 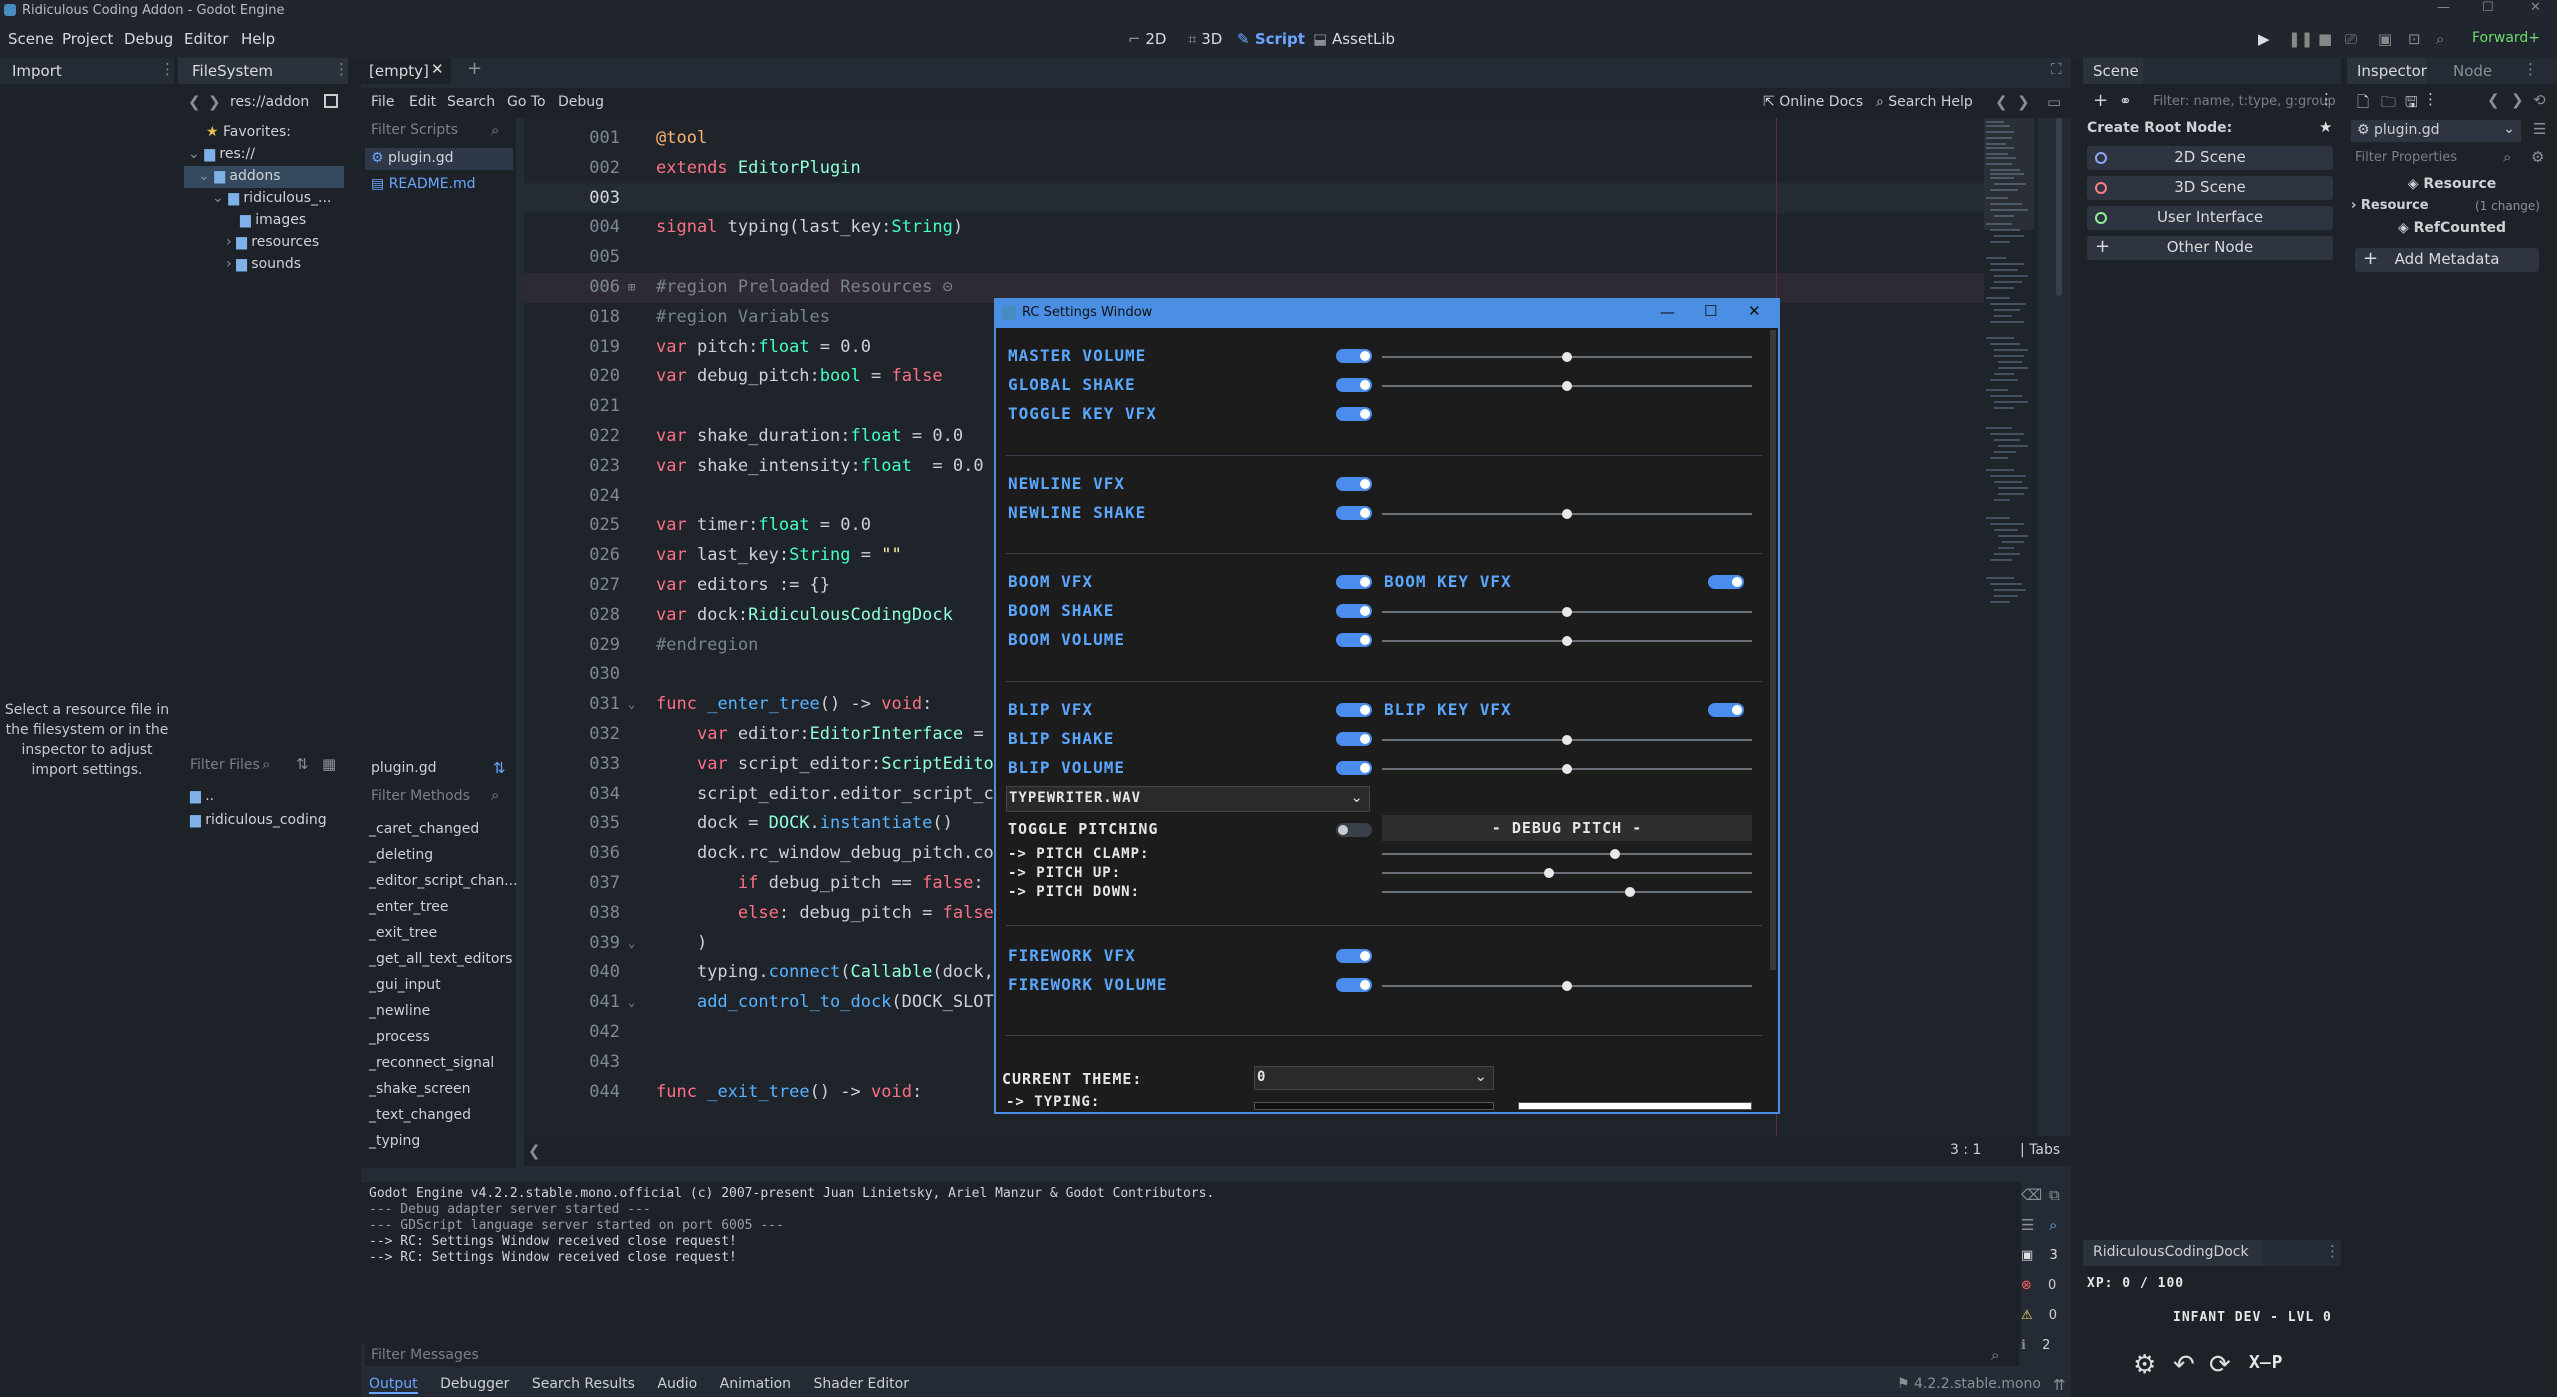 I want to click on script-menu-debug: Debug, so click(x=581, y=102).